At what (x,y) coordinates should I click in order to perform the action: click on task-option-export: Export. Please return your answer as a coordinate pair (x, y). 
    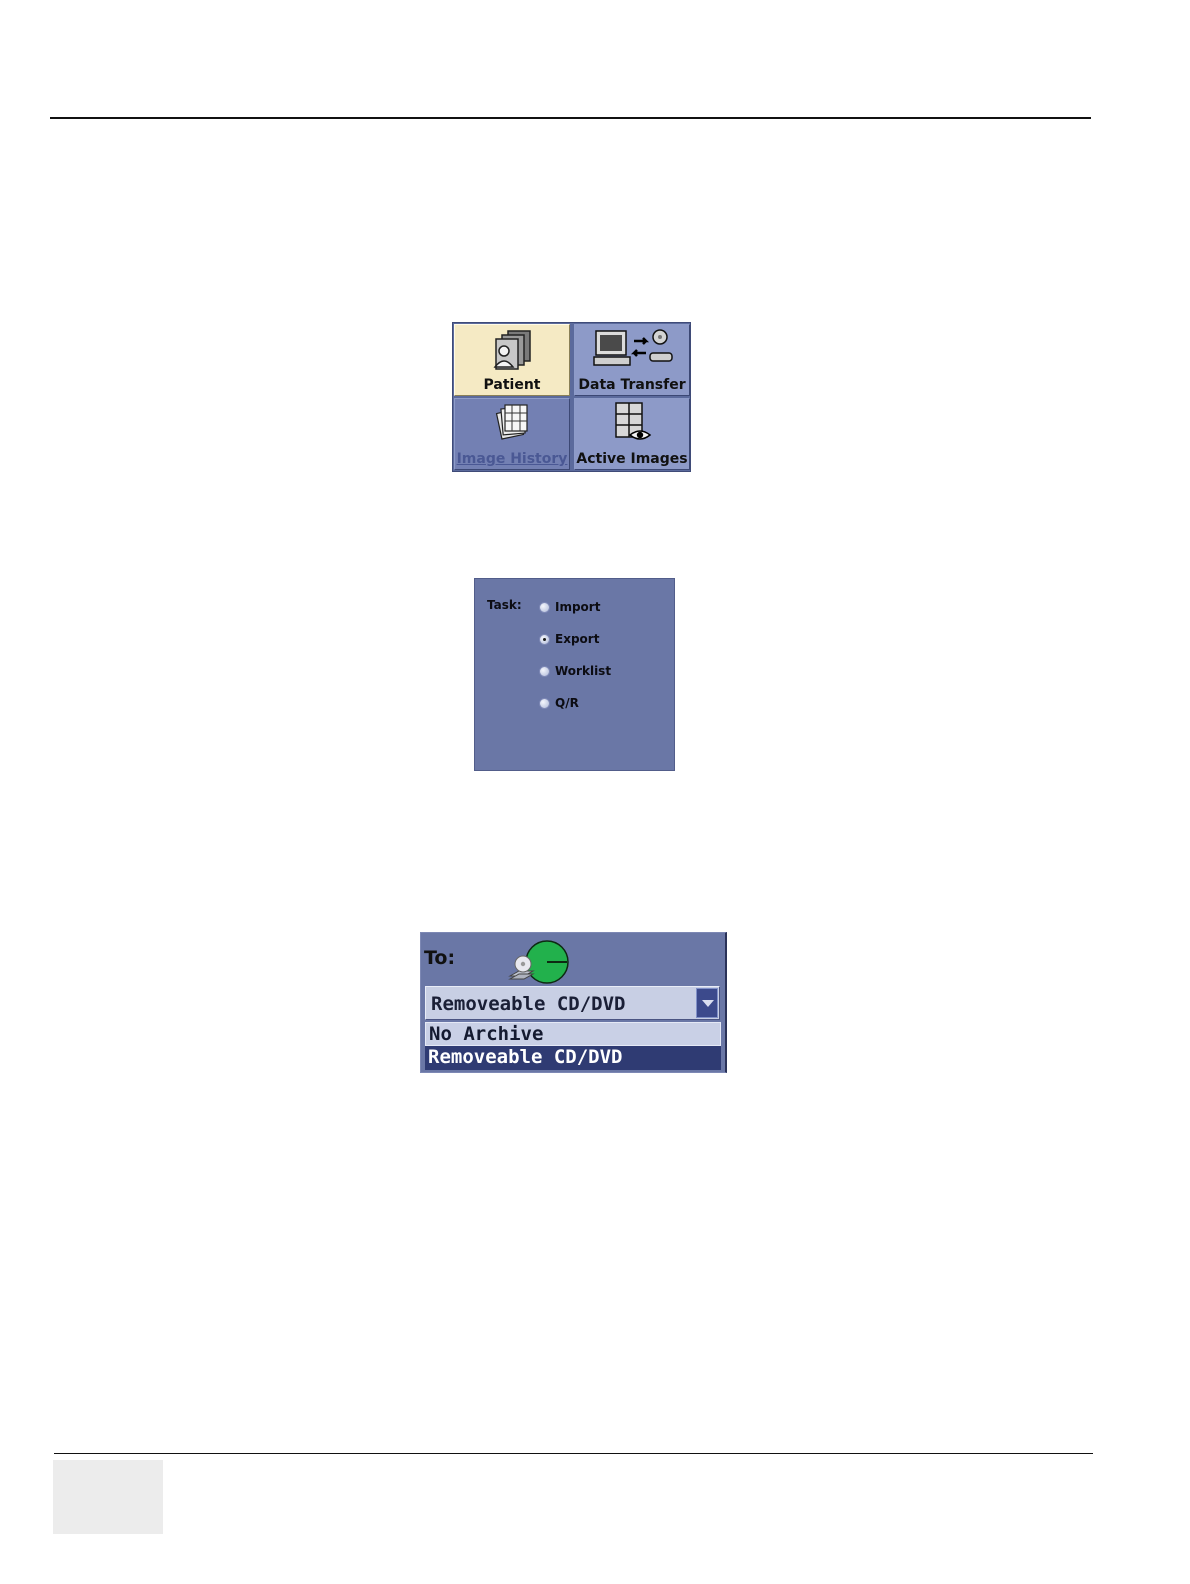
    Looking at the image, I should click on (569, 639).